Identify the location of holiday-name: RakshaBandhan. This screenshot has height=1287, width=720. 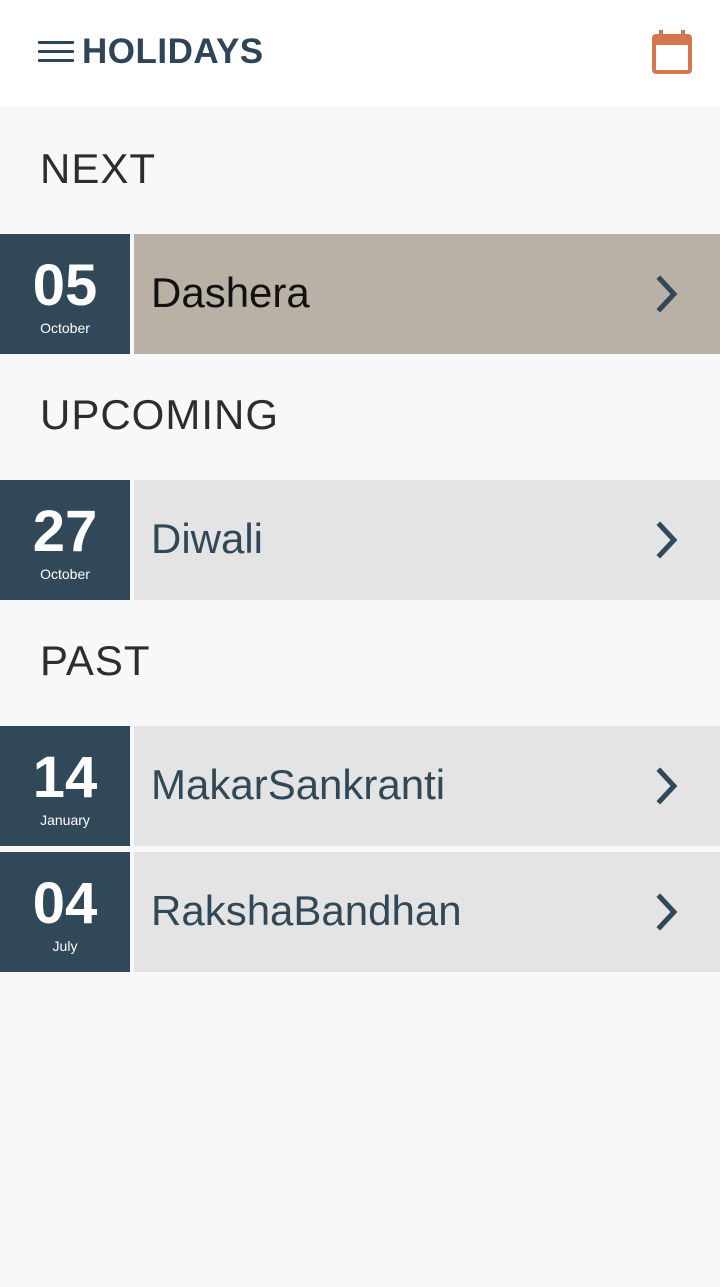
(306, 910).